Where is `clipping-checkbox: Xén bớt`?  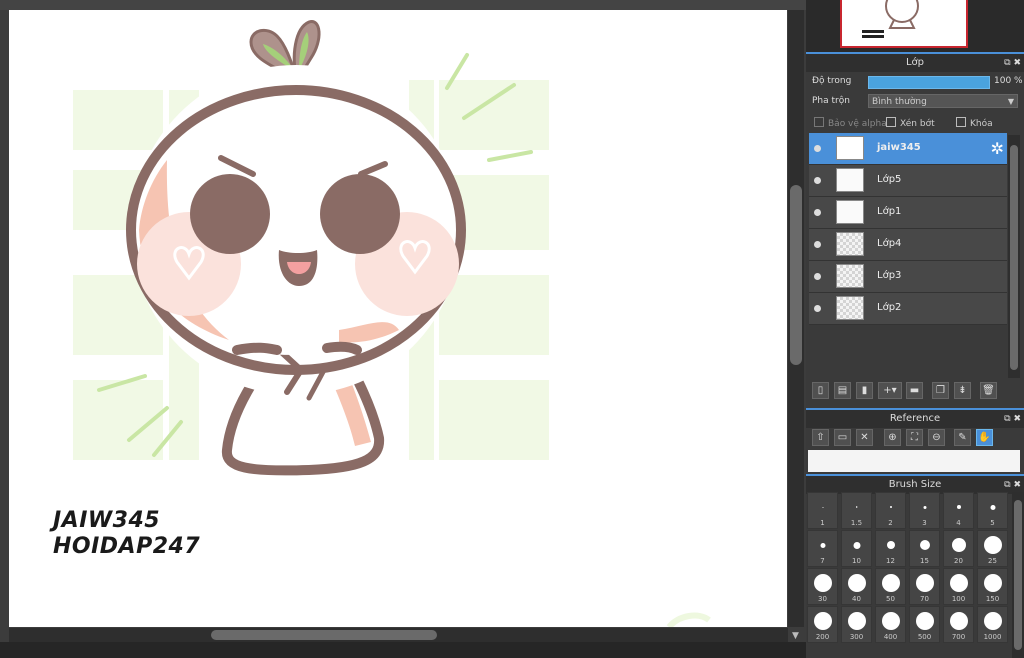 clipping-checkbox: Xén bớt is located at coordinates (910, 123).